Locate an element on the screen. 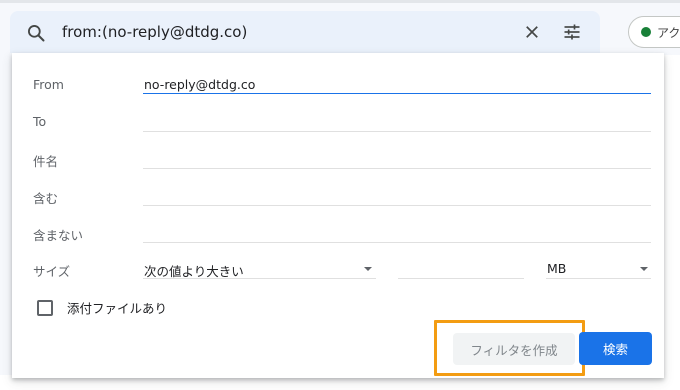  attachment-label: 添付ファイルあり is located at coordinates (117, 308).